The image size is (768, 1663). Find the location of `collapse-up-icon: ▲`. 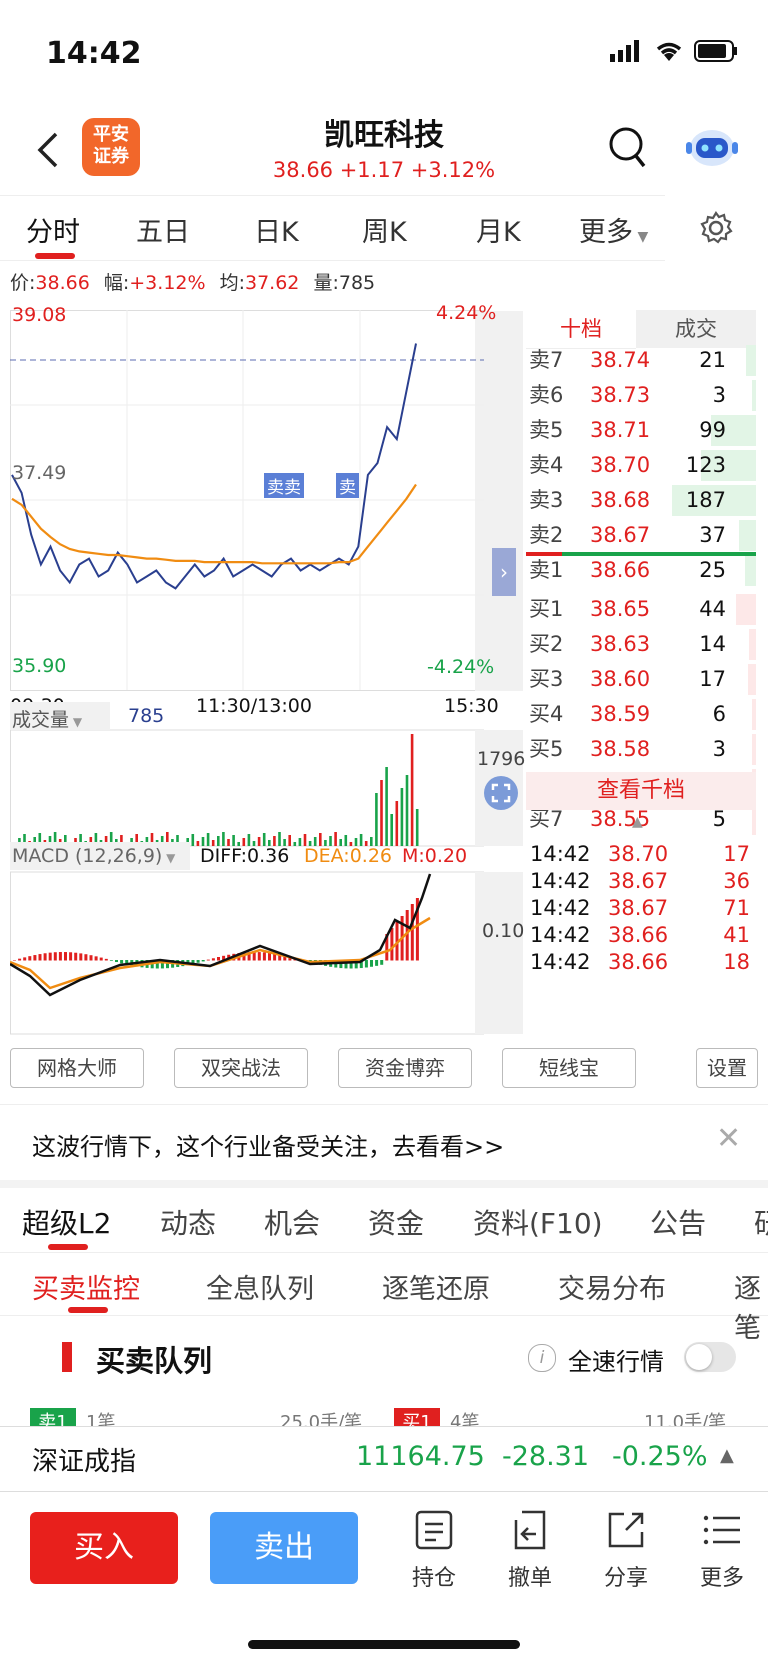

collapse-up-icon: ▲ is located at coordinates (637, 822).